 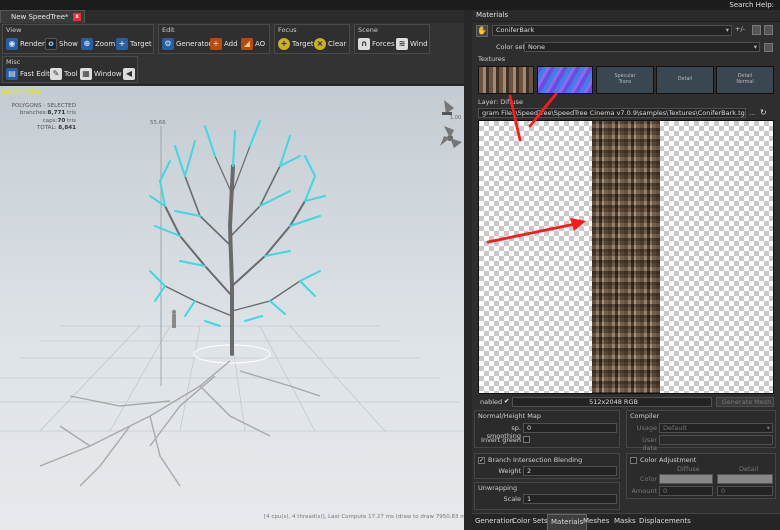 I want to click on add-remove-button: +/-, so click(x=740, y=29).